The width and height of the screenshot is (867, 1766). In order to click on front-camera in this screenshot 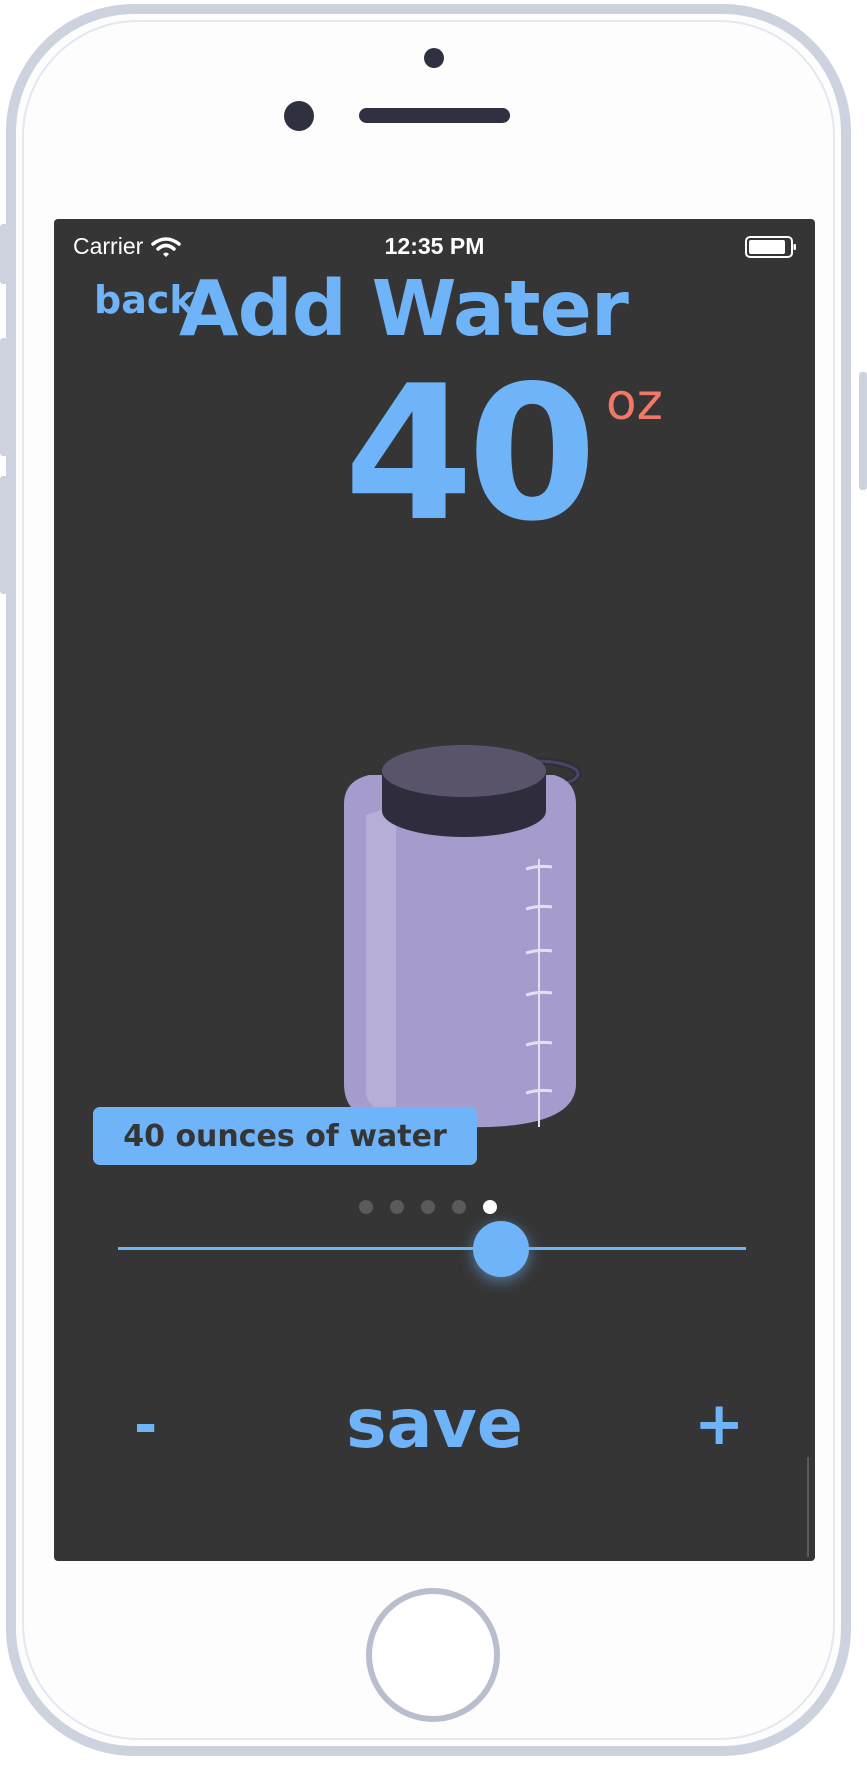, I will do `click(434, 58)`.